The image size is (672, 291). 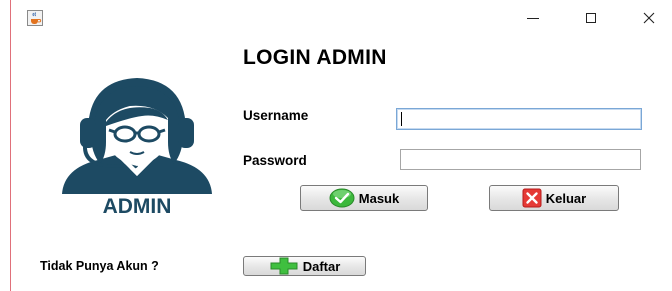 I want to click on daftar-button-label: Daftar, so click(x=321, y=266).